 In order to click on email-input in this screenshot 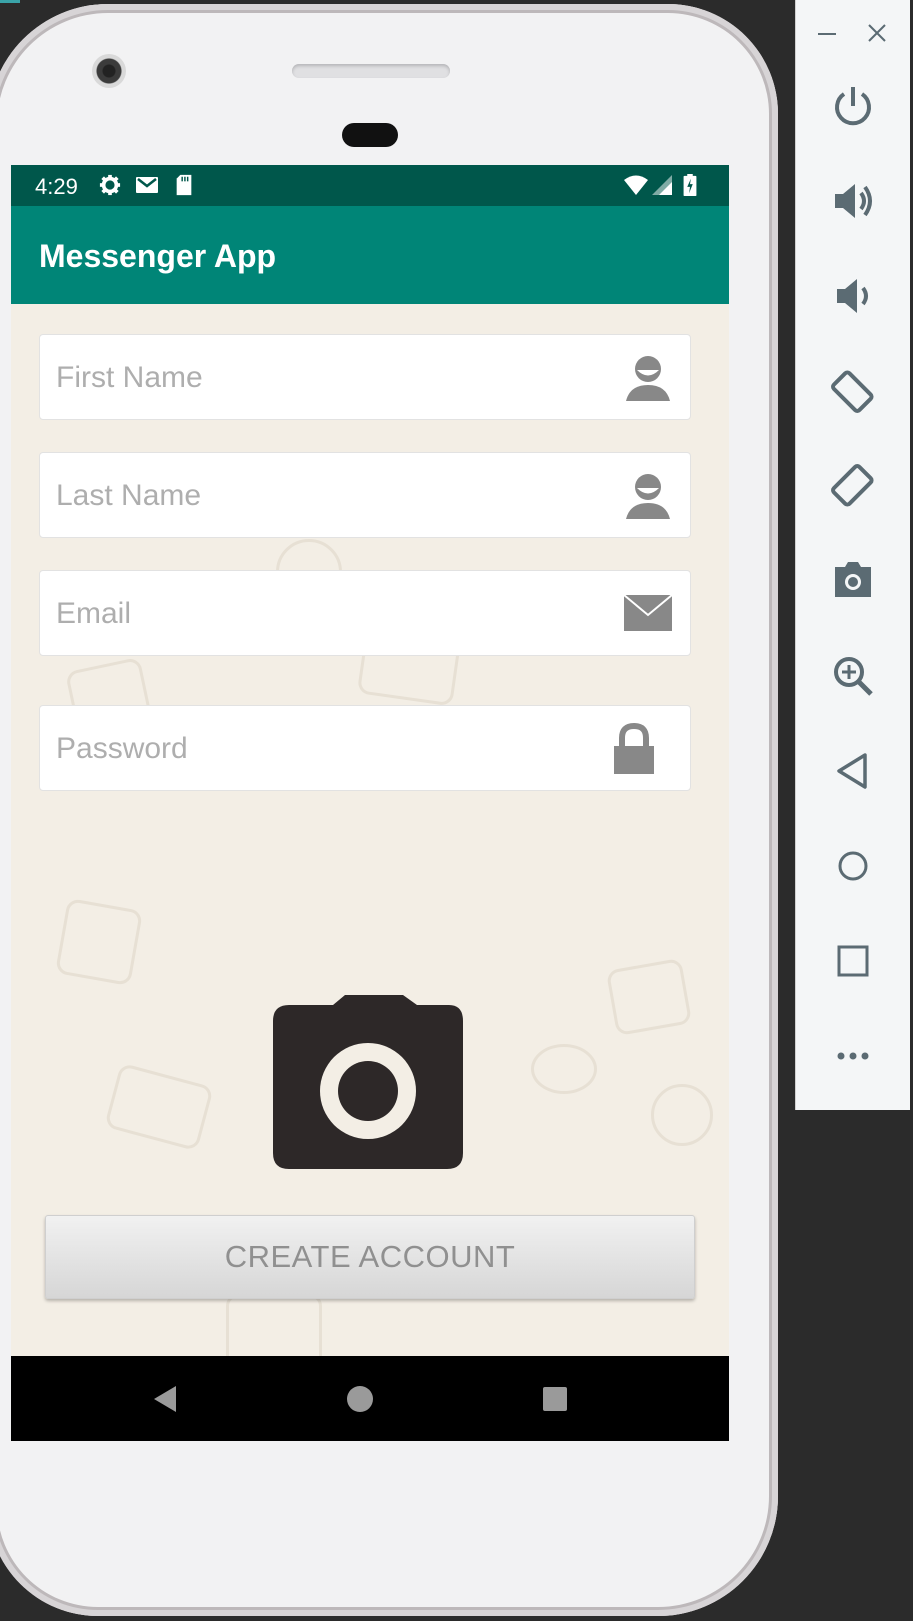, I will do `click(316, 614)`.